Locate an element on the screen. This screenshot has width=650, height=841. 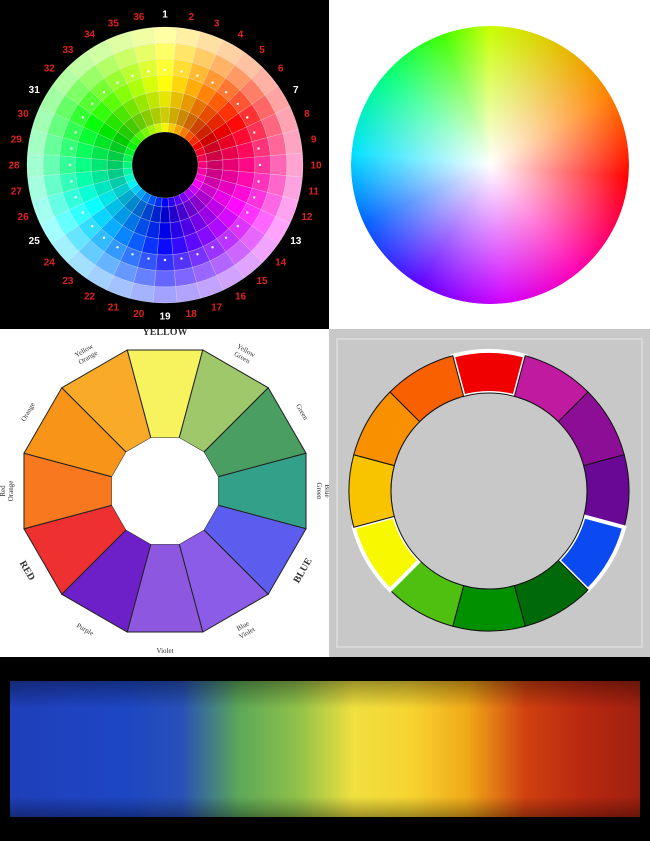
wheel36-number: 25 is located at coordinates (35, 241).